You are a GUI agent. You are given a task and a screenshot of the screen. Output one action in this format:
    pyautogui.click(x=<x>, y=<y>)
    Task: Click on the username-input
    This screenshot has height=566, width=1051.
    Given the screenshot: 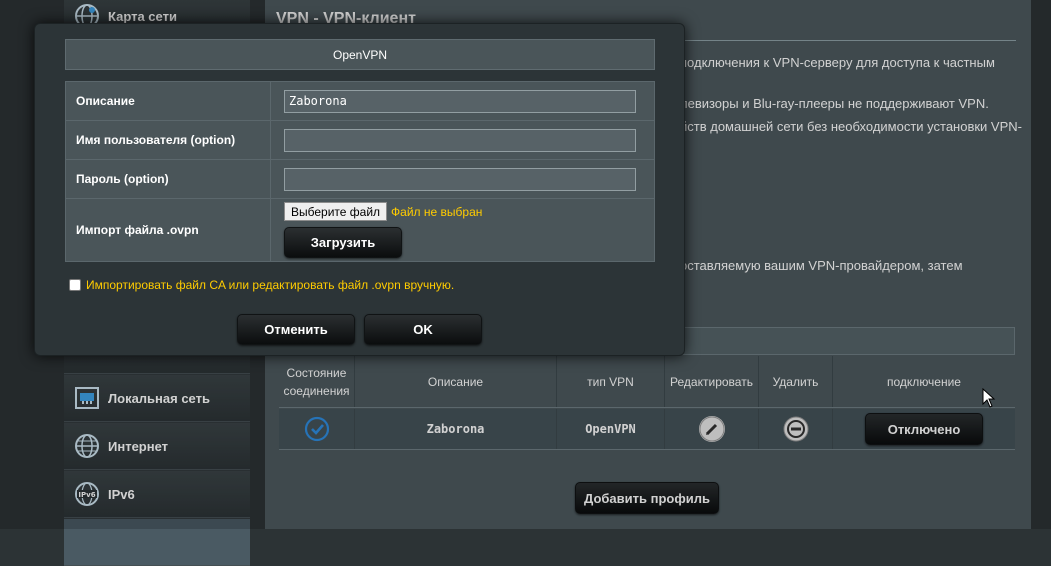 What is the action you would take?
    pyautogui.click(x=460, y=140)
    